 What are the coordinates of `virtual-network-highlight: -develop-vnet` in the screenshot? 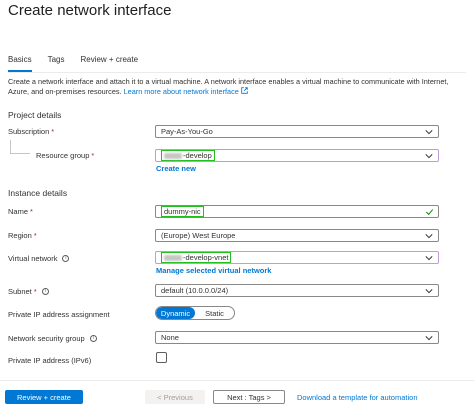 It's located at (196, 257).